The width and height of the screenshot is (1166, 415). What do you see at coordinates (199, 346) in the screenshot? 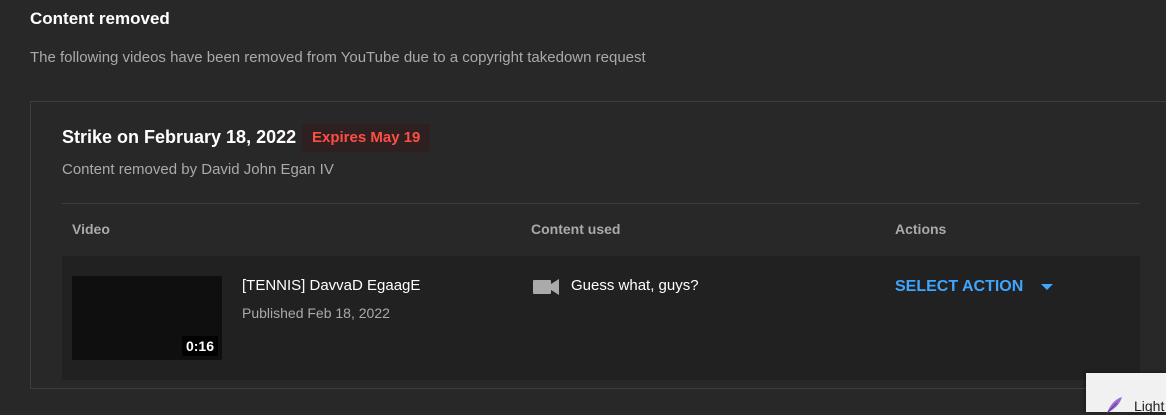
I see `duration-badge: 0:16` at bounding box center [199, 346].